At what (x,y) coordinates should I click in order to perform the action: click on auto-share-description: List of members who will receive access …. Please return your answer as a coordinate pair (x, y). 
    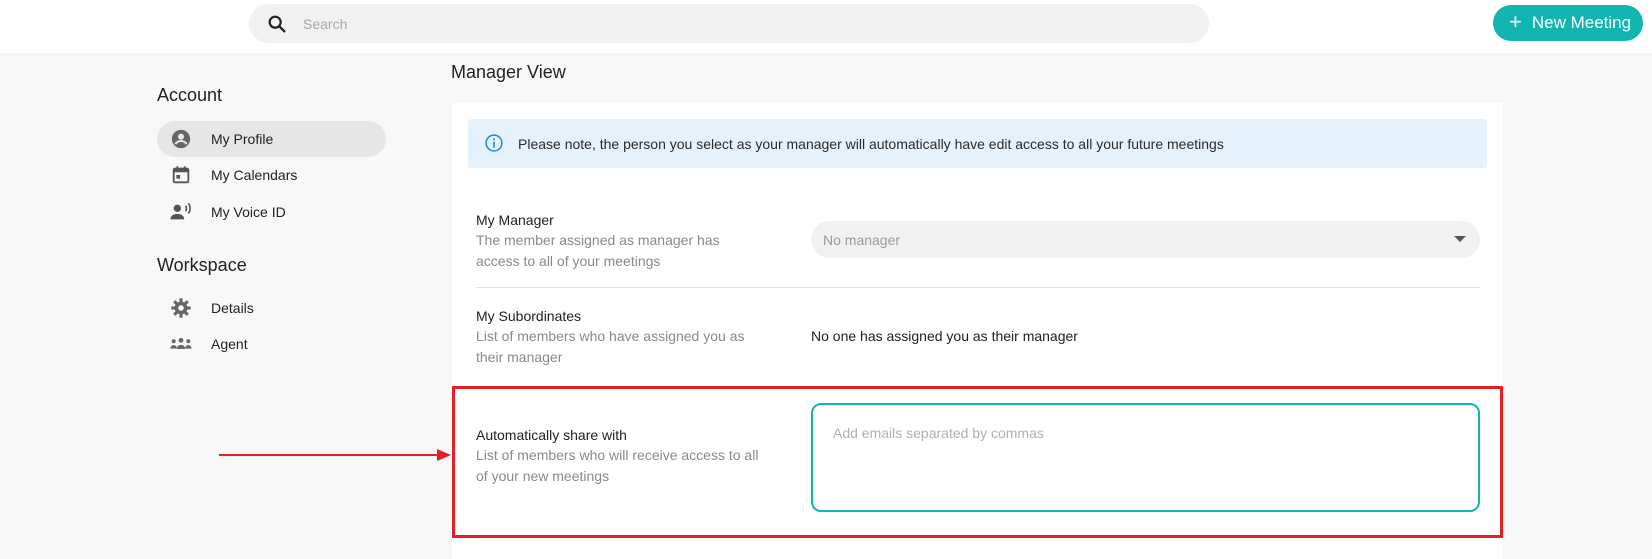
    Looking at the image, I should click on (617, 465).